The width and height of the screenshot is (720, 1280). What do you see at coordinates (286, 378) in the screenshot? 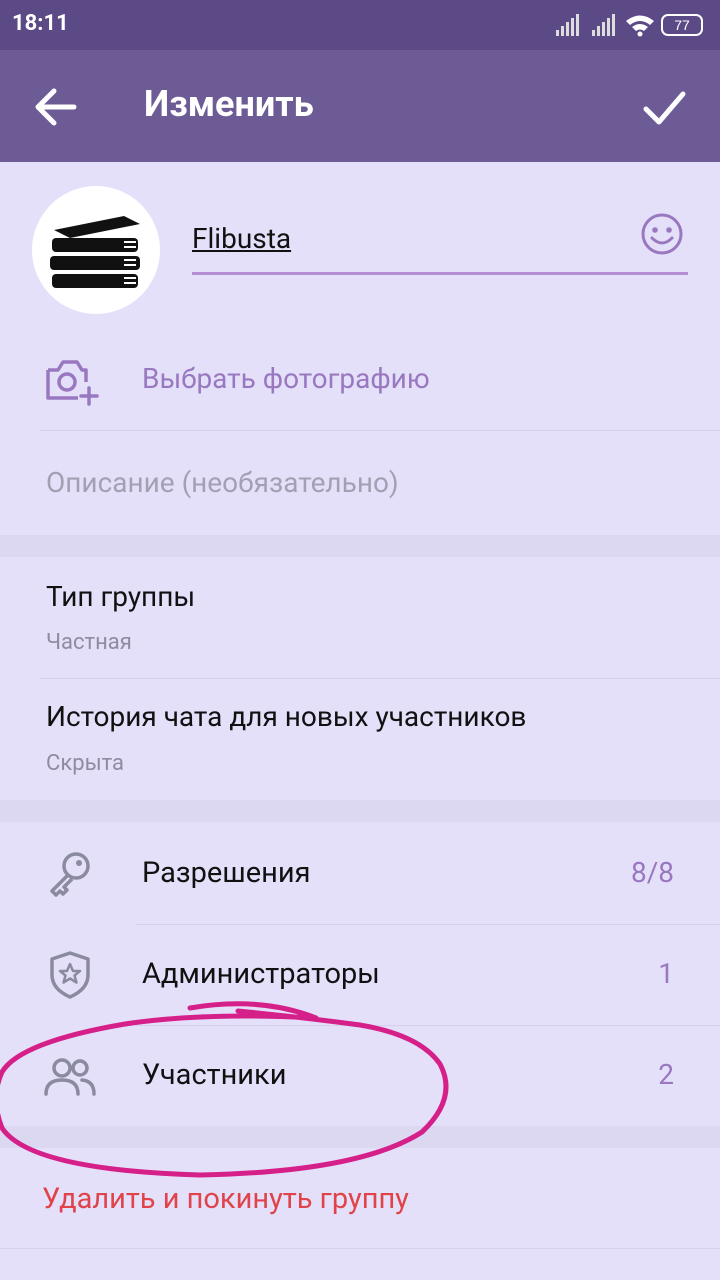
I see `choose-photo-button: Выбрать фотографию` at bounding box center [286, 378].